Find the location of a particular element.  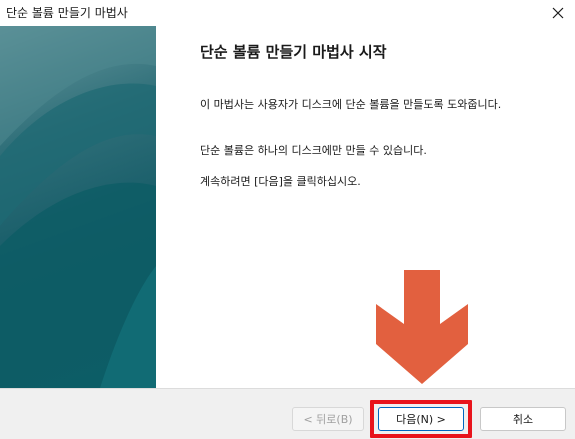

window-title: 단순 볼륨 만들기 마법사 is located at coordinates (67, 13).